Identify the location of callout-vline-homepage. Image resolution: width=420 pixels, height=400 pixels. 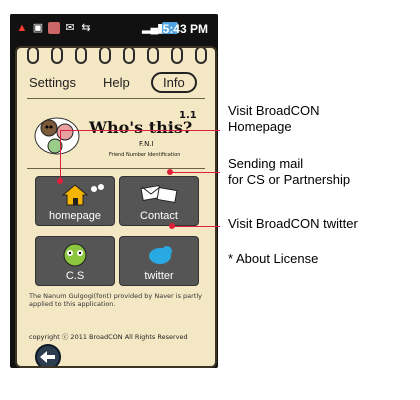
(60, 155).